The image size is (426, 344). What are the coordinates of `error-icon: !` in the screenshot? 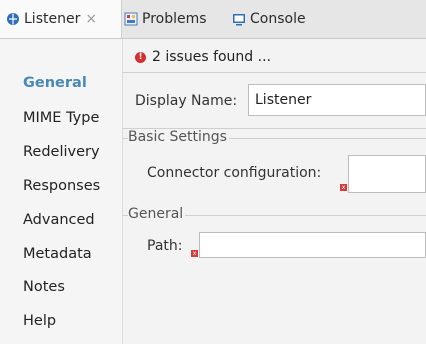 It's located at (140, 57).